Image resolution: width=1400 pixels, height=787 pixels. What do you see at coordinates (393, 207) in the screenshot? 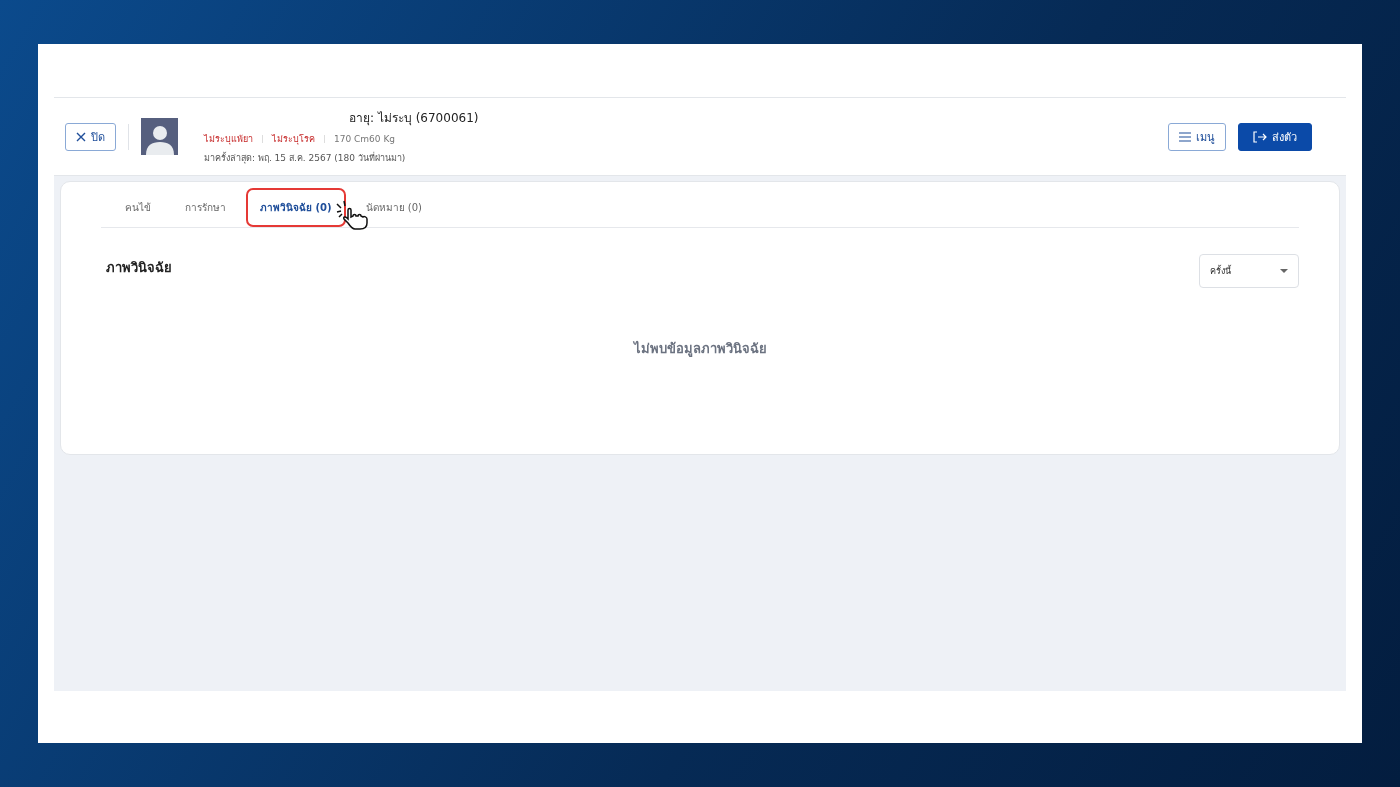
I see `tab: นัดหมาย (0)` at bounding box center [393, 207].